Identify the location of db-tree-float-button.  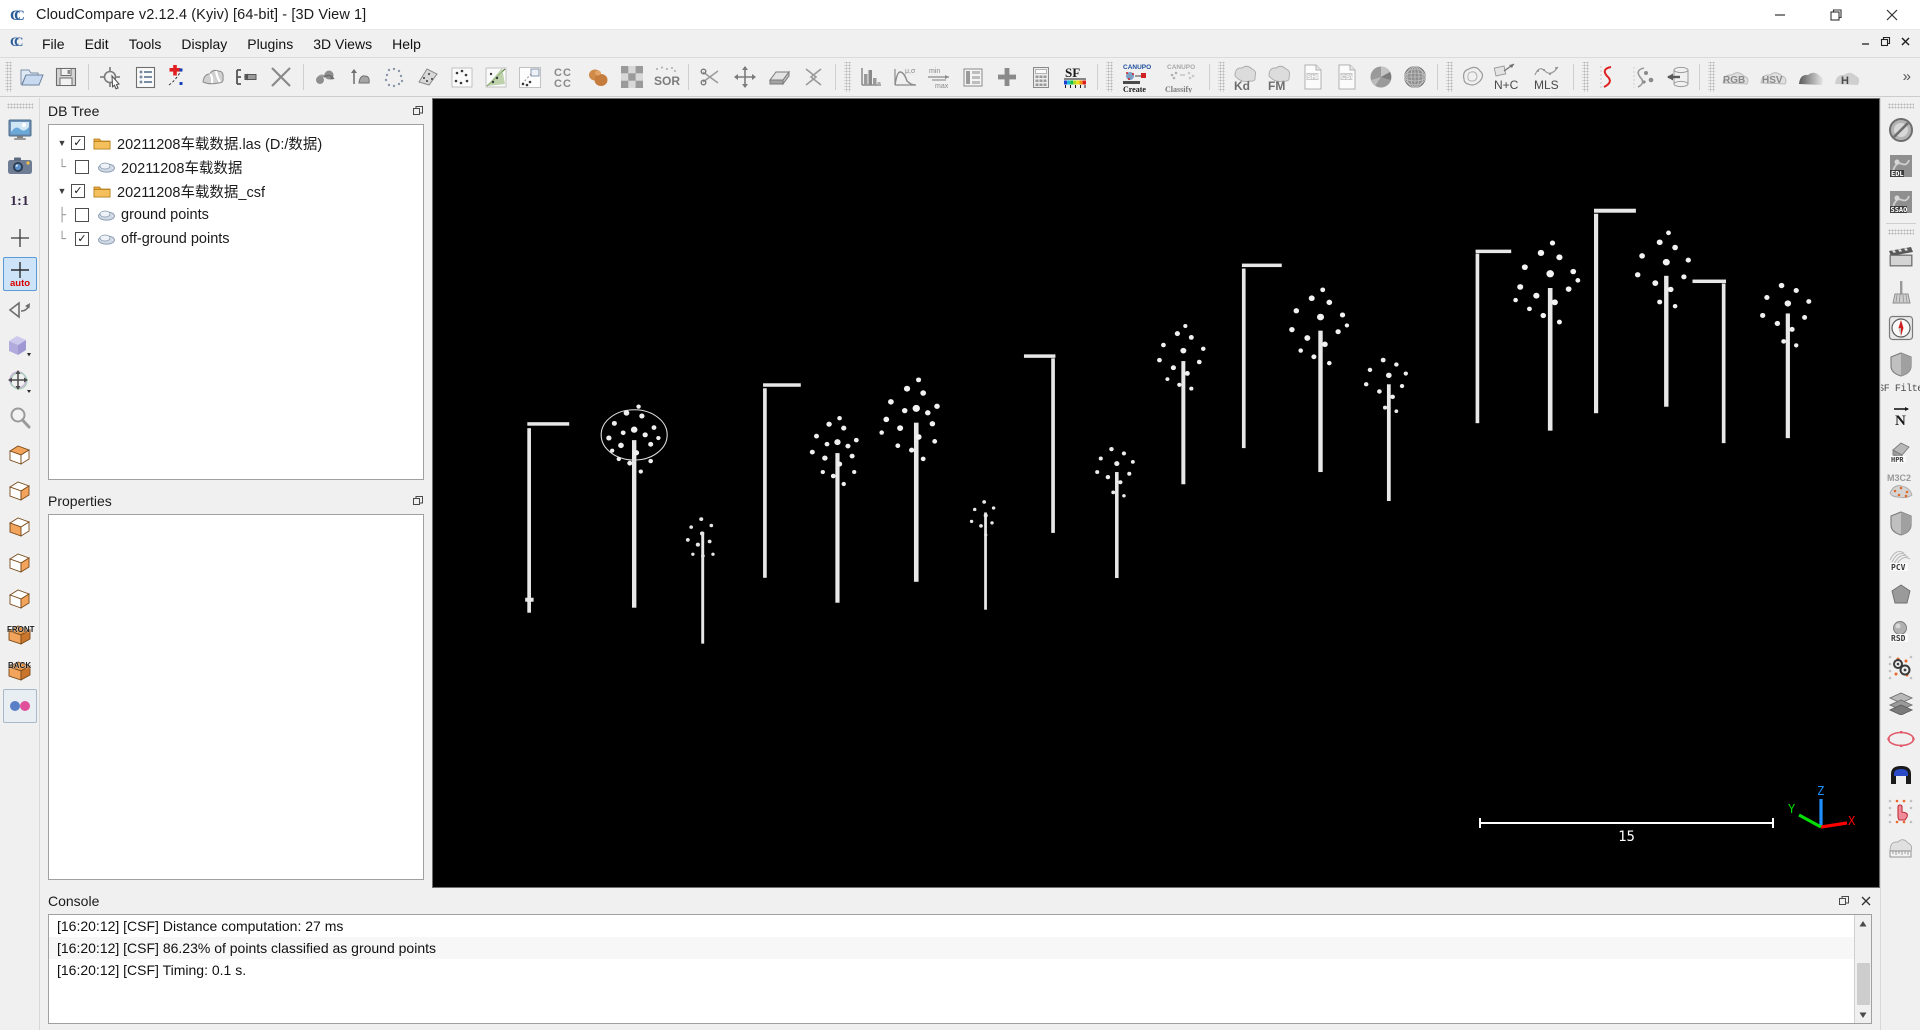
(418, 111).